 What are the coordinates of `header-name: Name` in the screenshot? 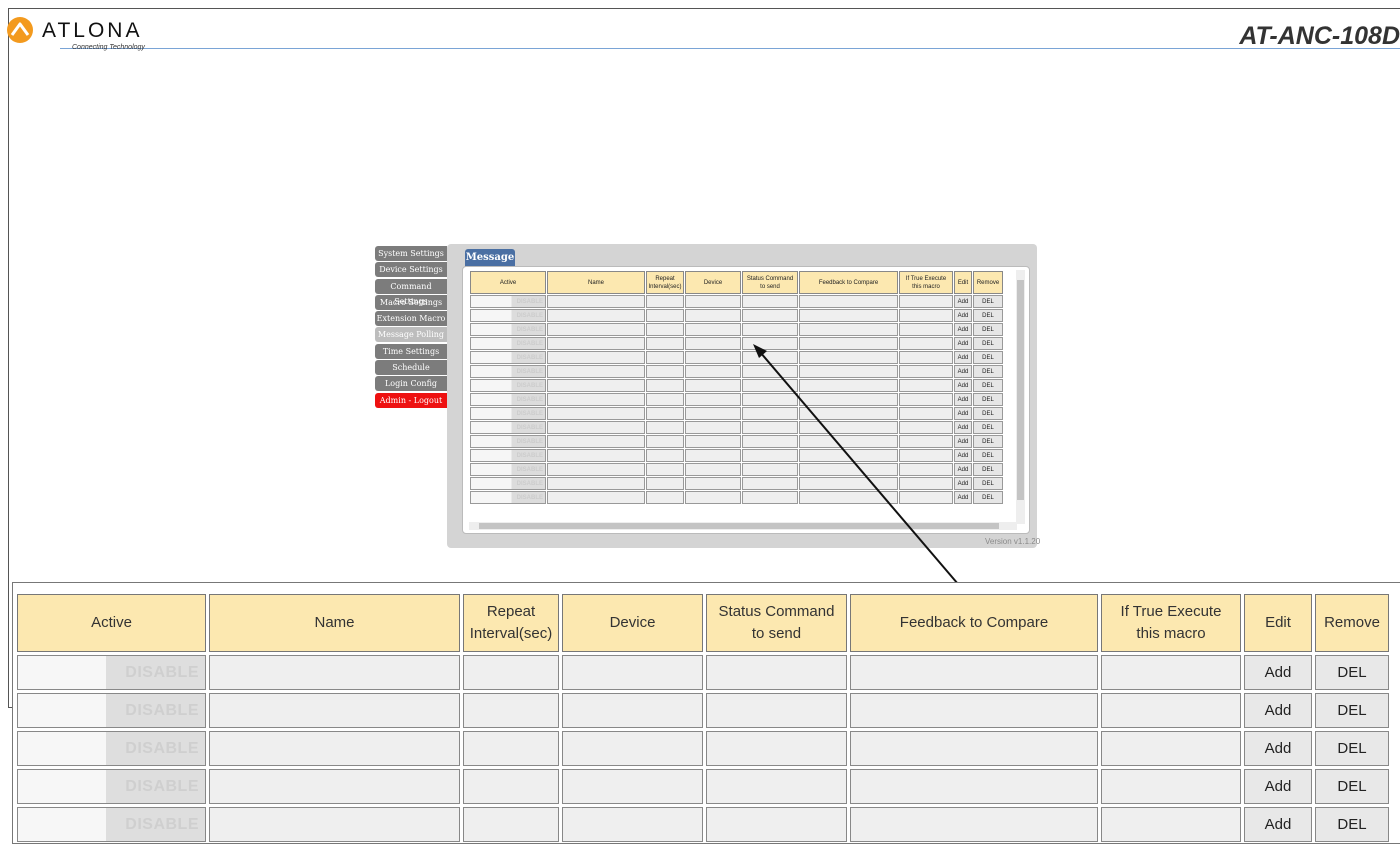 It's located at (334, 623).